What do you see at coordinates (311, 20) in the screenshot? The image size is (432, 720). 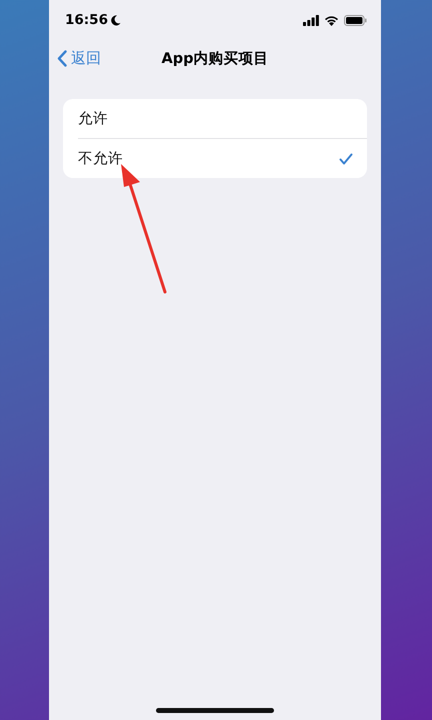 I see `signal-icon` at bounding box center [311, 20].